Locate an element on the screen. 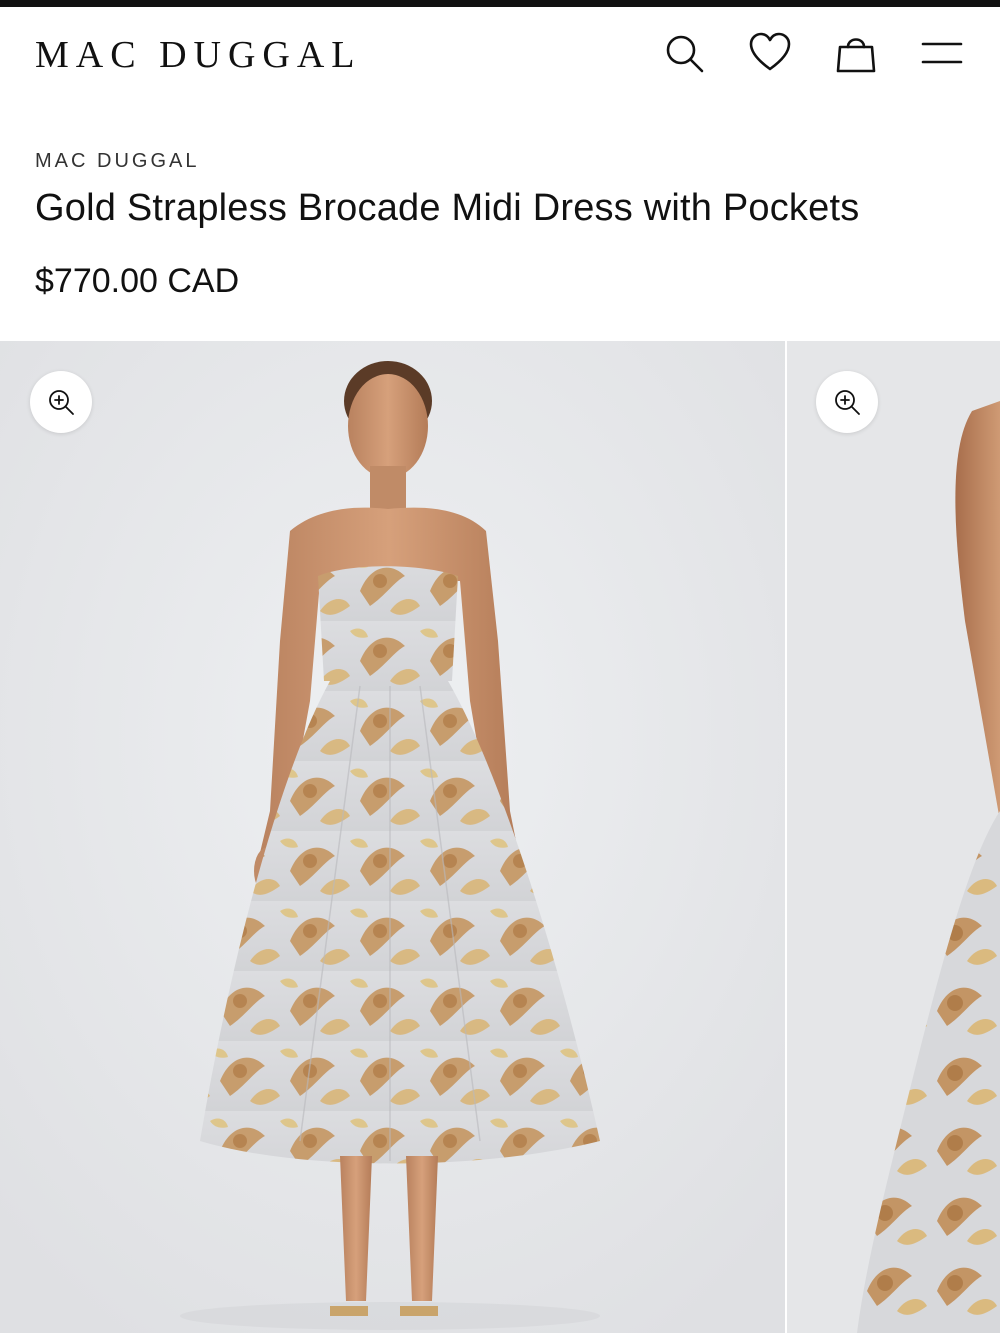 Image resolution: width=1000 pixels, height=1333 pixels. menu-icon is located at coordinates (942, 53).